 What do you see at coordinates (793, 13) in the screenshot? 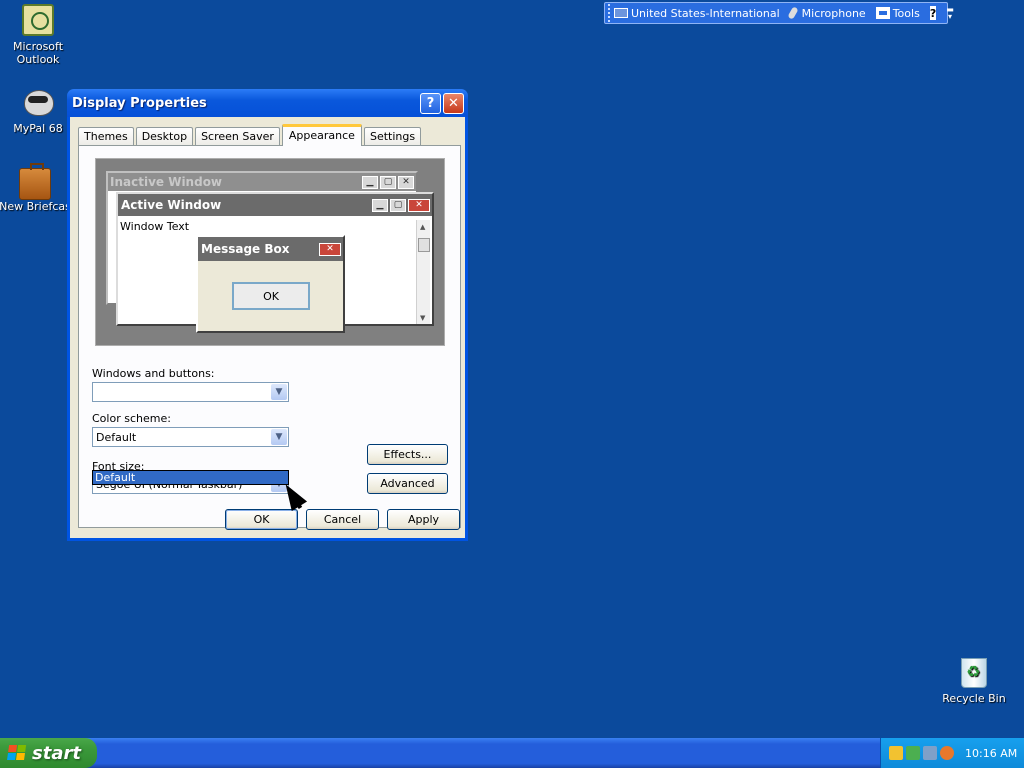
I see `microphone-icon` at bounding box center [793, 13].